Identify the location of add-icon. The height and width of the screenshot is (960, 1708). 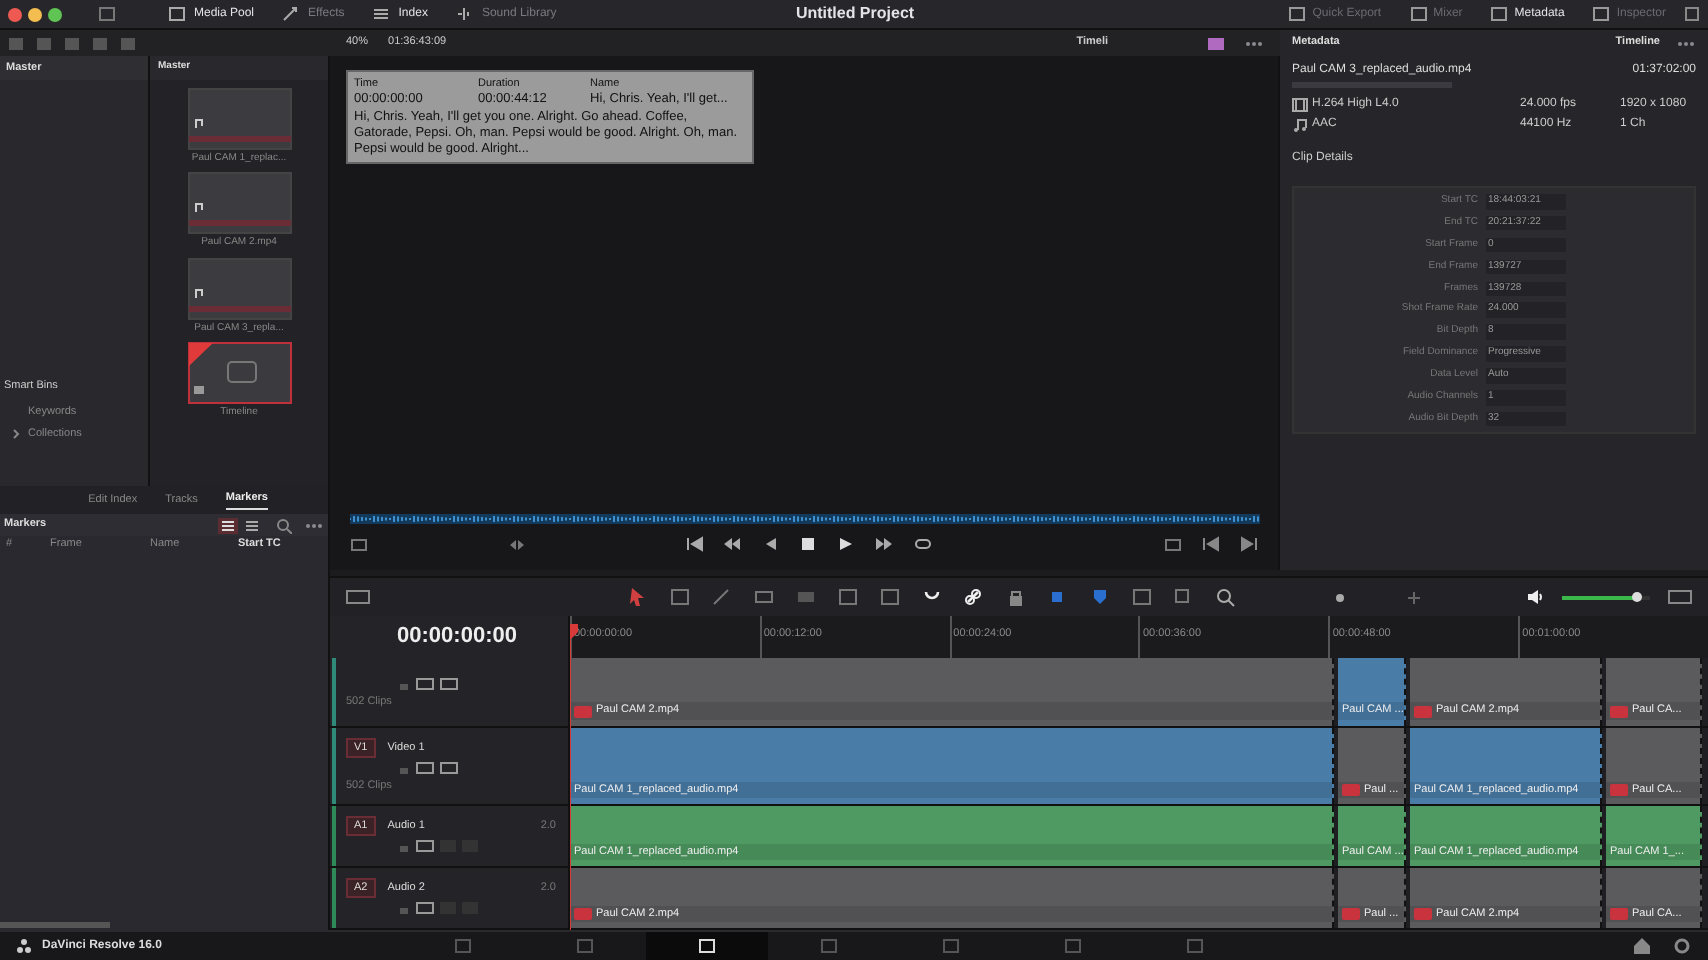
(1414, 597).